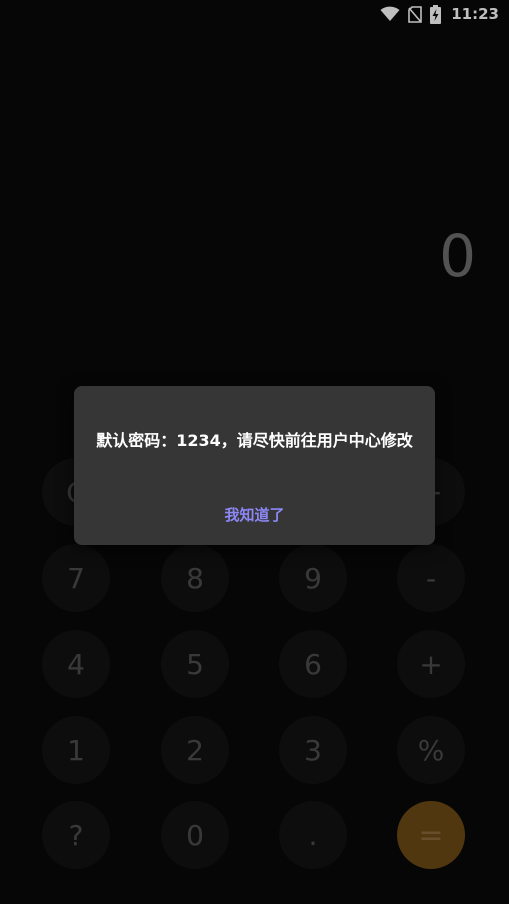 The image size is (509, 904). What do you see at coordinates (254, 465) in the screenshot?
I see `password-notice-dialog: 默认密码：1234，请尽快前往用户中心修改 我知道了` at bounding box center [254, 465].